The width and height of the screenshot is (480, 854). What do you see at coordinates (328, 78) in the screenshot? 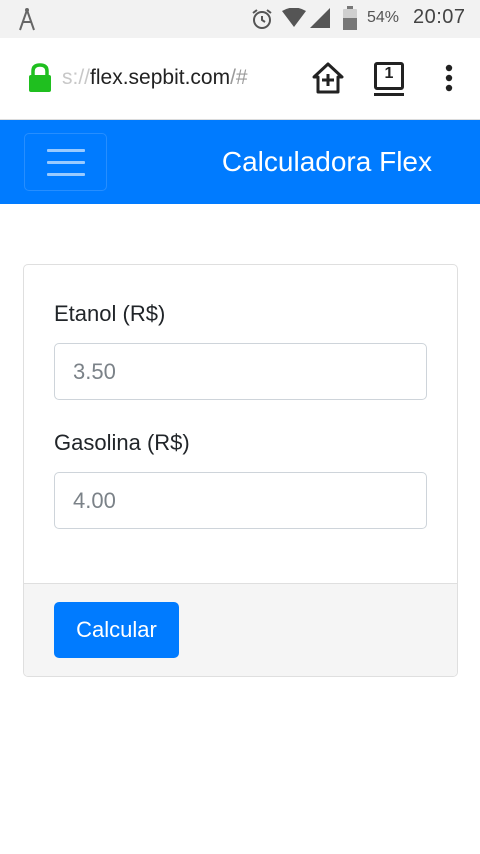
I see `add-to-home-icon` at bounding box center [328, 78].